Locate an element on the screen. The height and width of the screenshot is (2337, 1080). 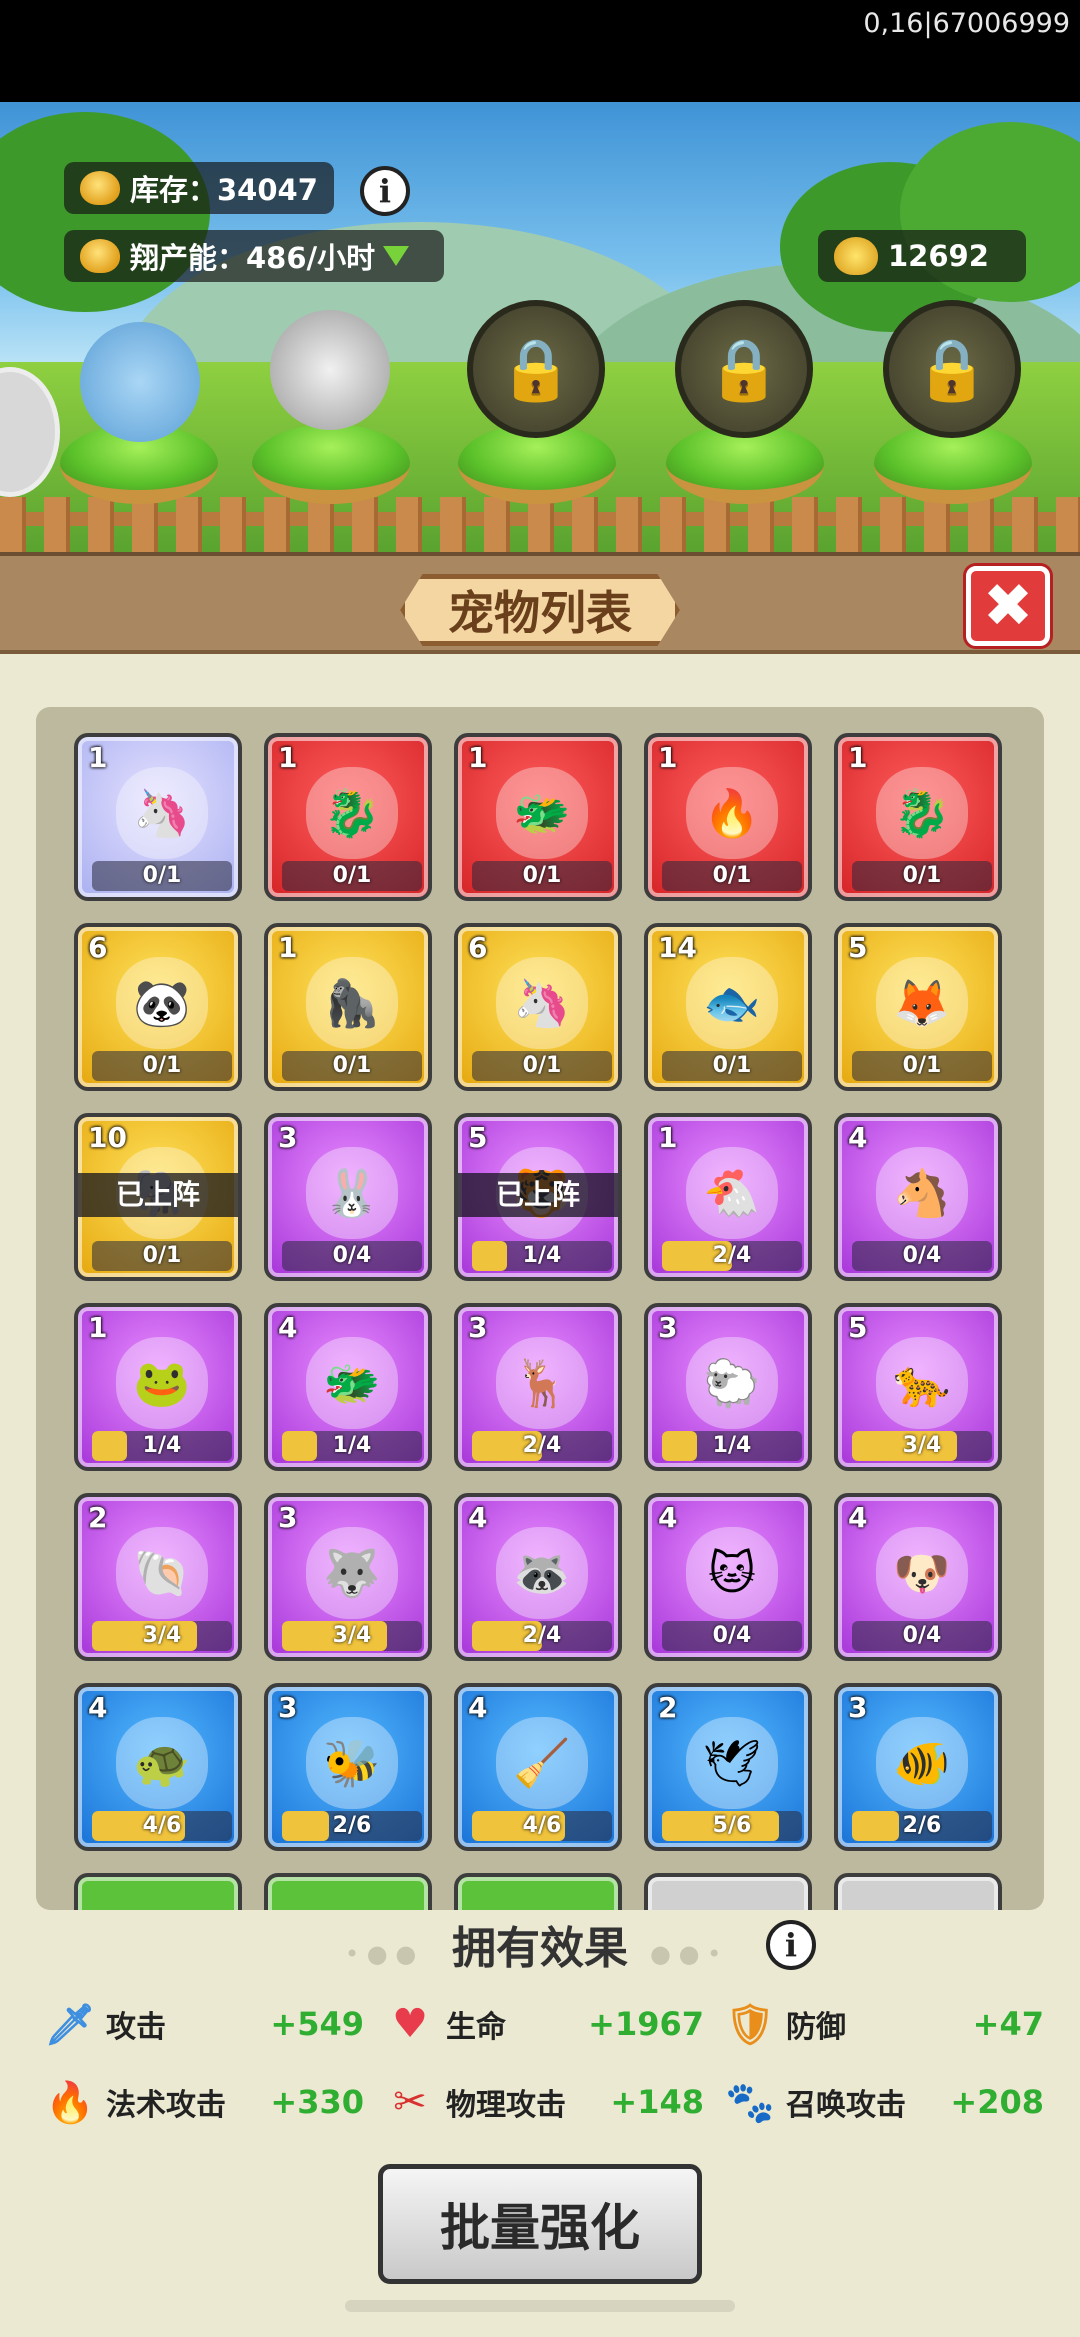
batch-upgrade-button: 批量强化 is located at coordinates (540, 2224).